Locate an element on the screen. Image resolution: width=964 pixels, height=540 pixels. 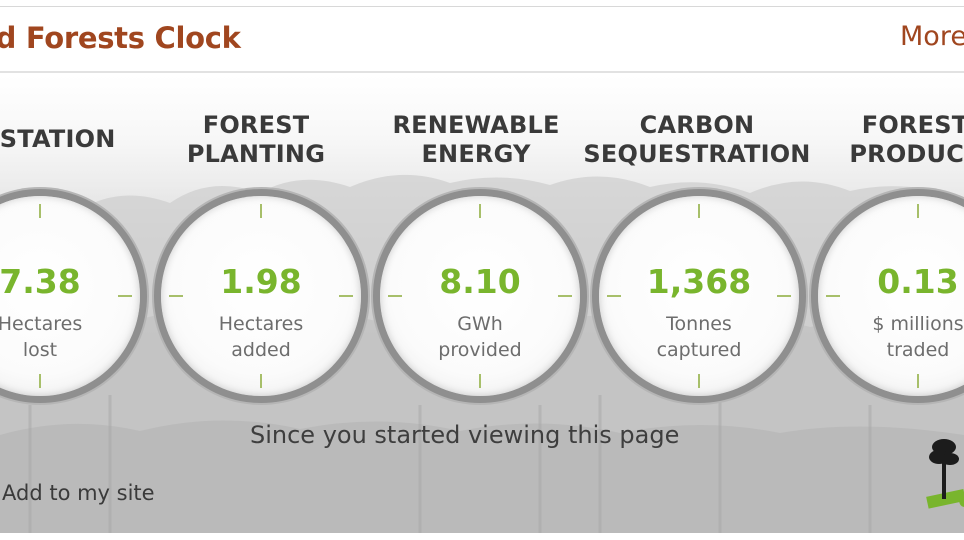
category-renewable-energy: RENEWABLE ENERGY is located at coordinates (476, 140).